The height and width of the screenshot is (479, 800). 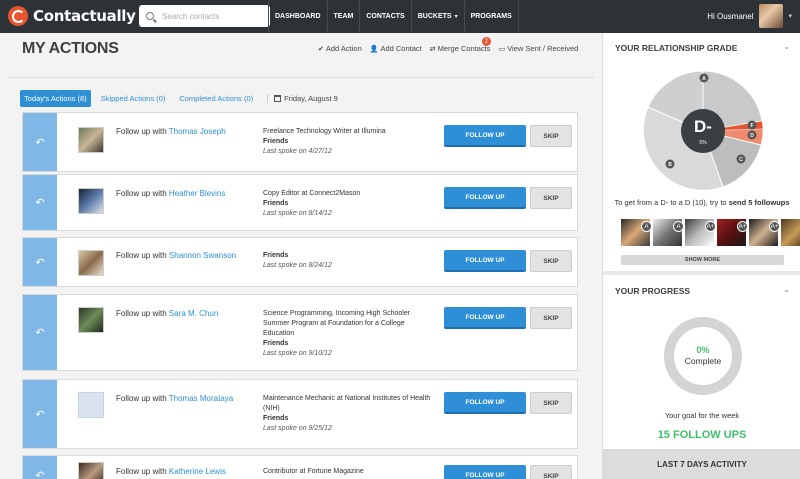 I want to click on nav-buckets: BUCKETS ▾, so click(x=437, y=16).